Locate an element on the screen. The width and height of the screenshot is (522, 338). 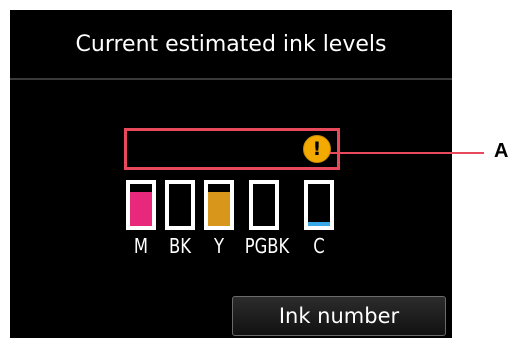
ink-tank-c is located at coordinates (319, 205).